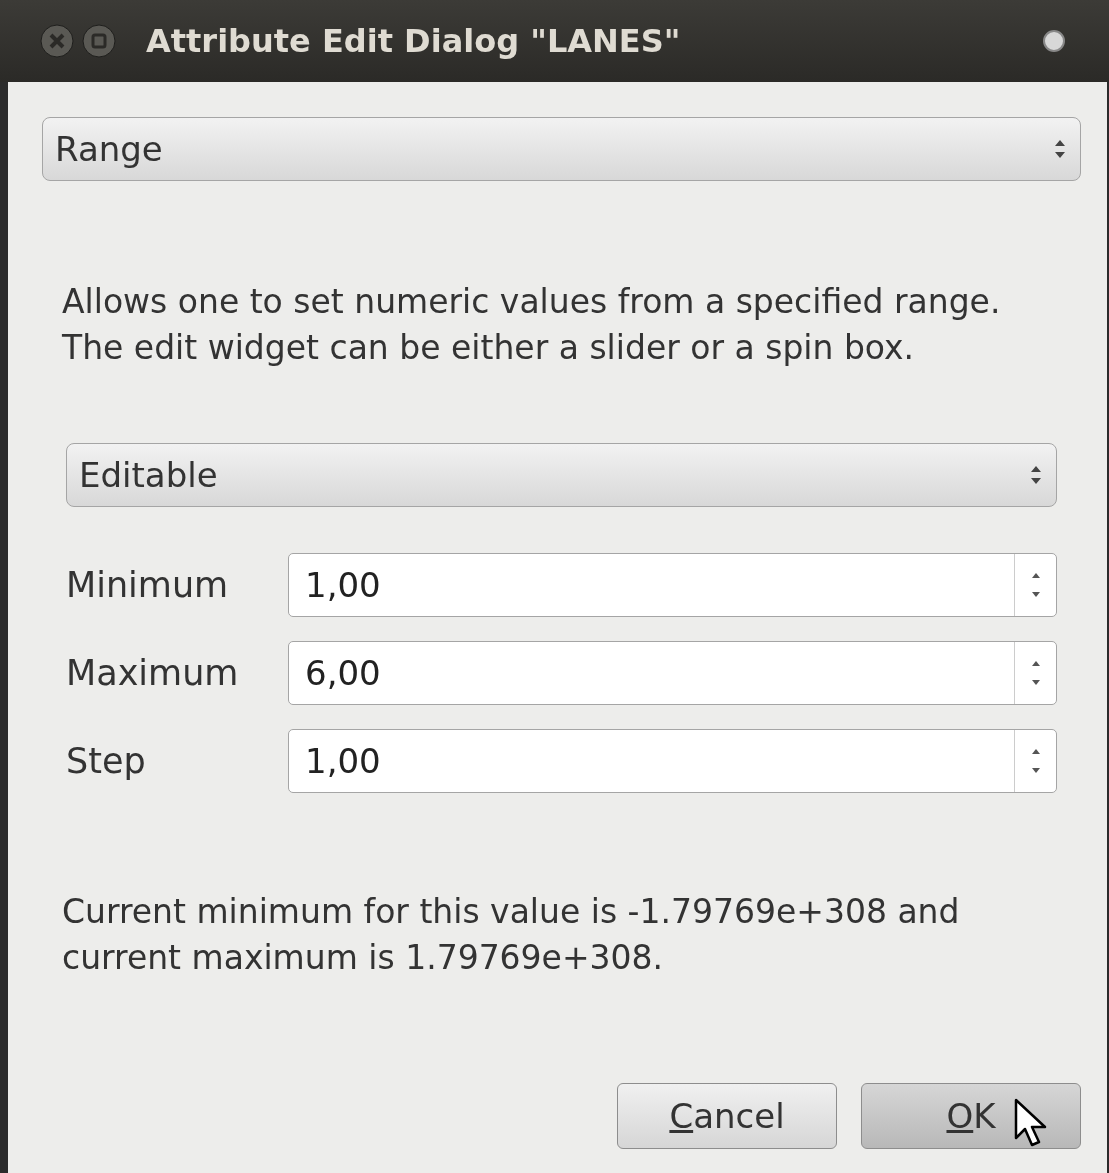 The height and width of the screenshot is (1173, 1109). Describe the element at coordinates (414, 41) in the screenshot. I see `window-title: Attribute Edit Dialog "LANES"` at that location.